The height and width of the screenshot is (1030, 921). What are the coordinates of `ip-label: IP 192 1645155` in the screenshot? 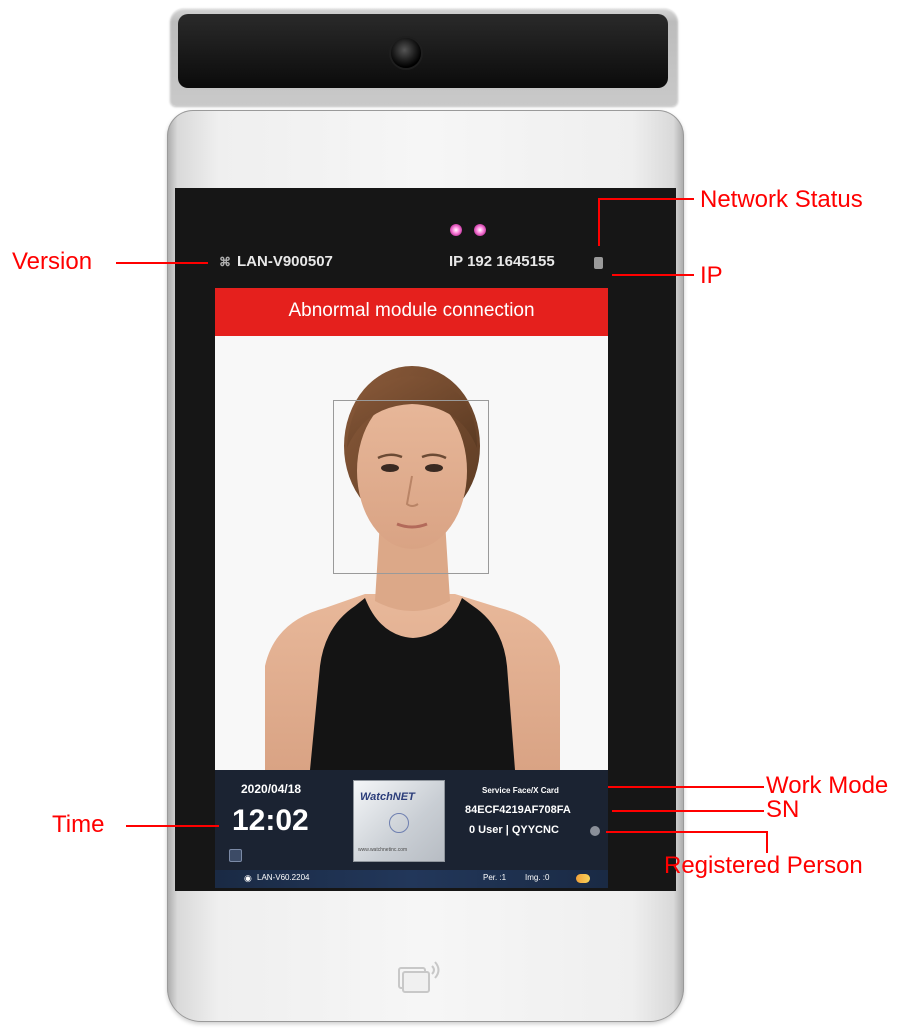 It's located at (502, 261).